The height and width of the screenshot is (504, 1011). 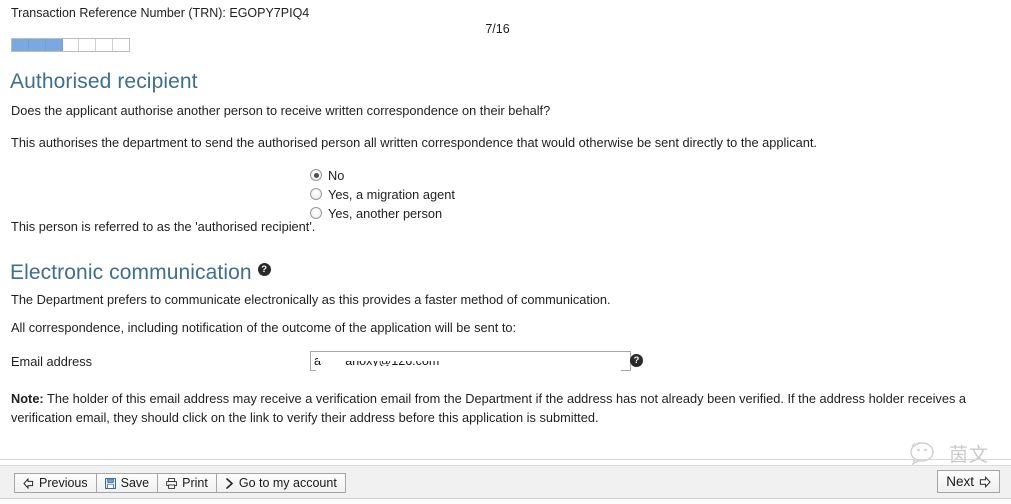 What do you see at coordinates (497, 29) in the screenshot?
I see `page-counter: 7/16` at bounding box center [497, 29].